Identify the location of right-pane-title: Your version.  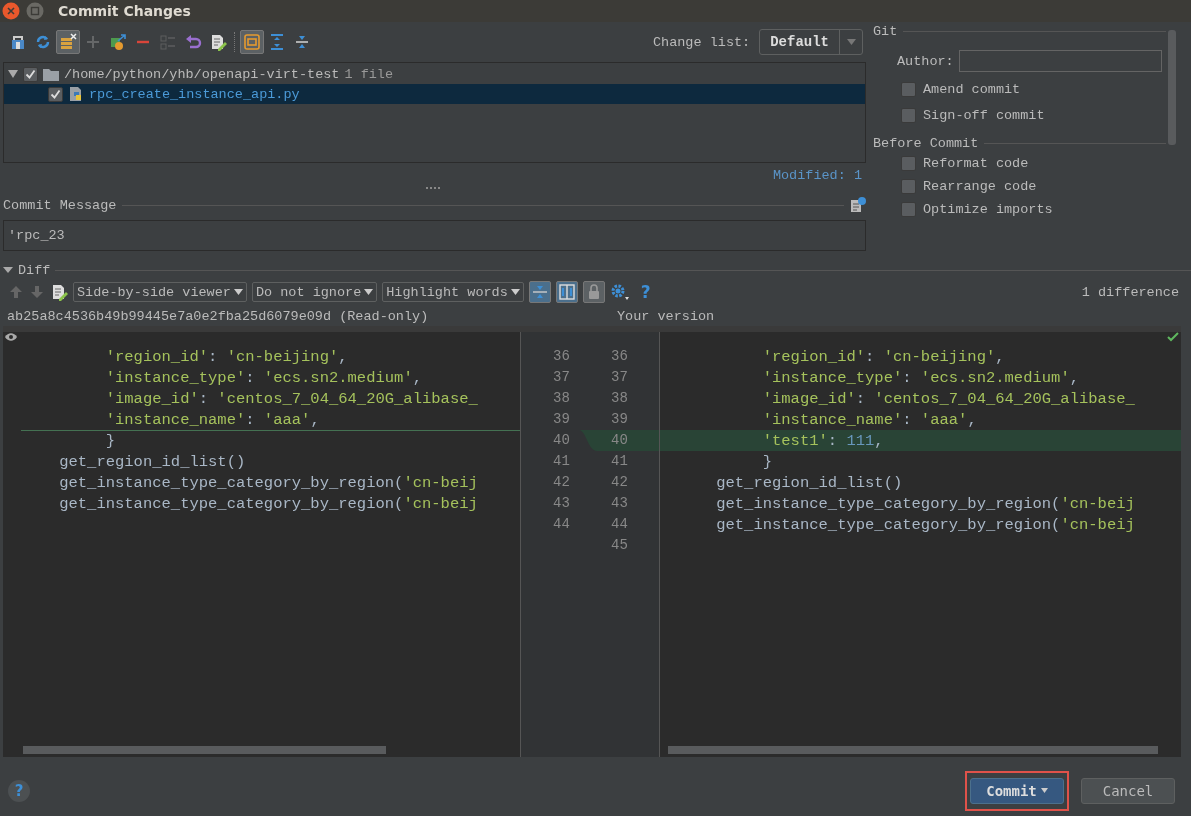
(665, 316).